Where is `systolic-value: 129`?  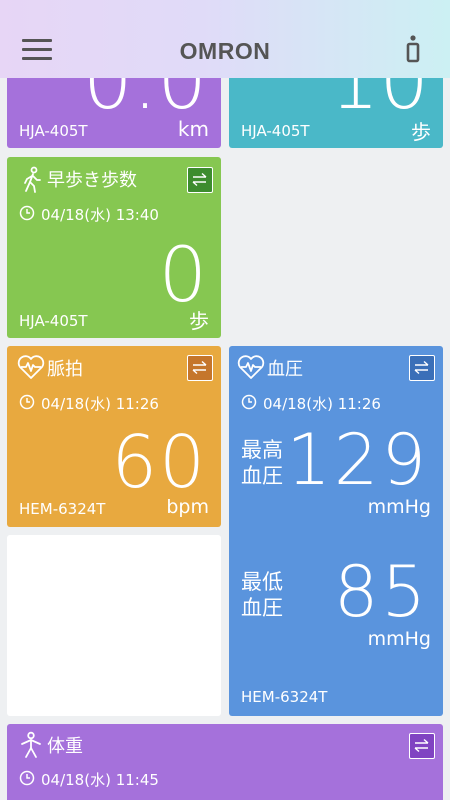 systolic-value: 129 is located at coordinates (357, 460).